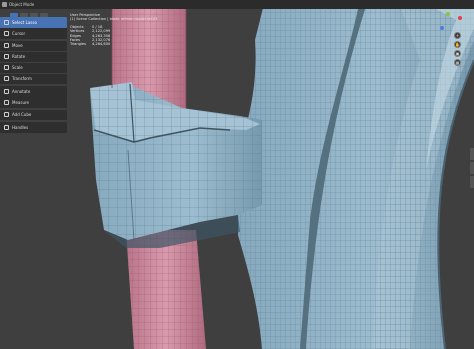  What do you see at coordinates (113, 44) in the screenshot?
I see `stat-row: Triangles 4,264,600` at bounding box center [113, 44].